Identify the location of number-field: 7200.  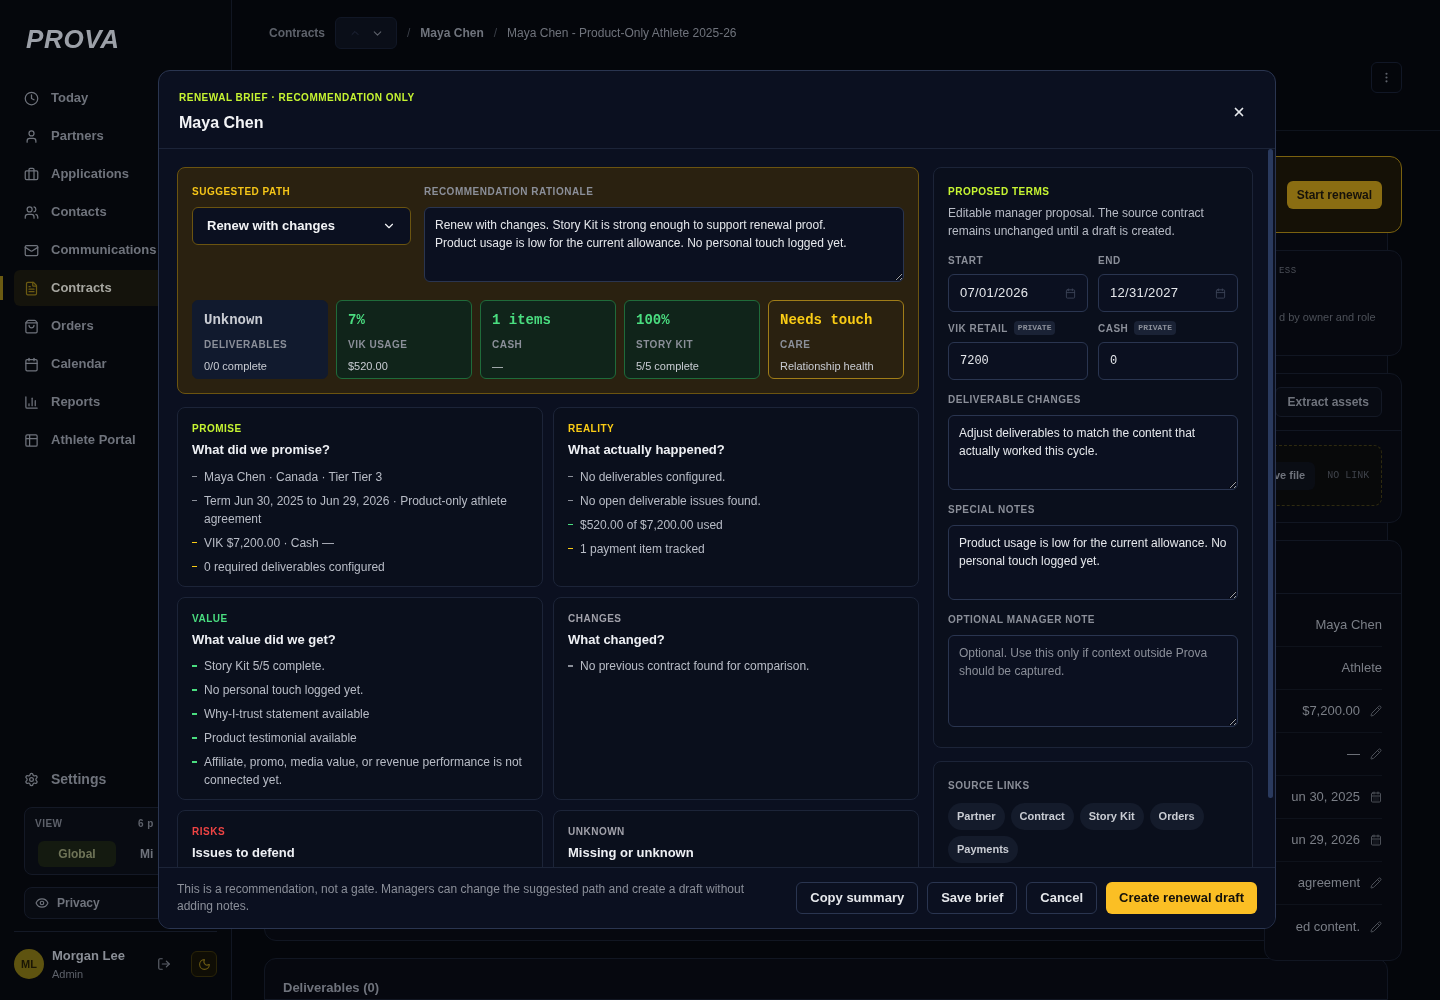
(1018, 361).